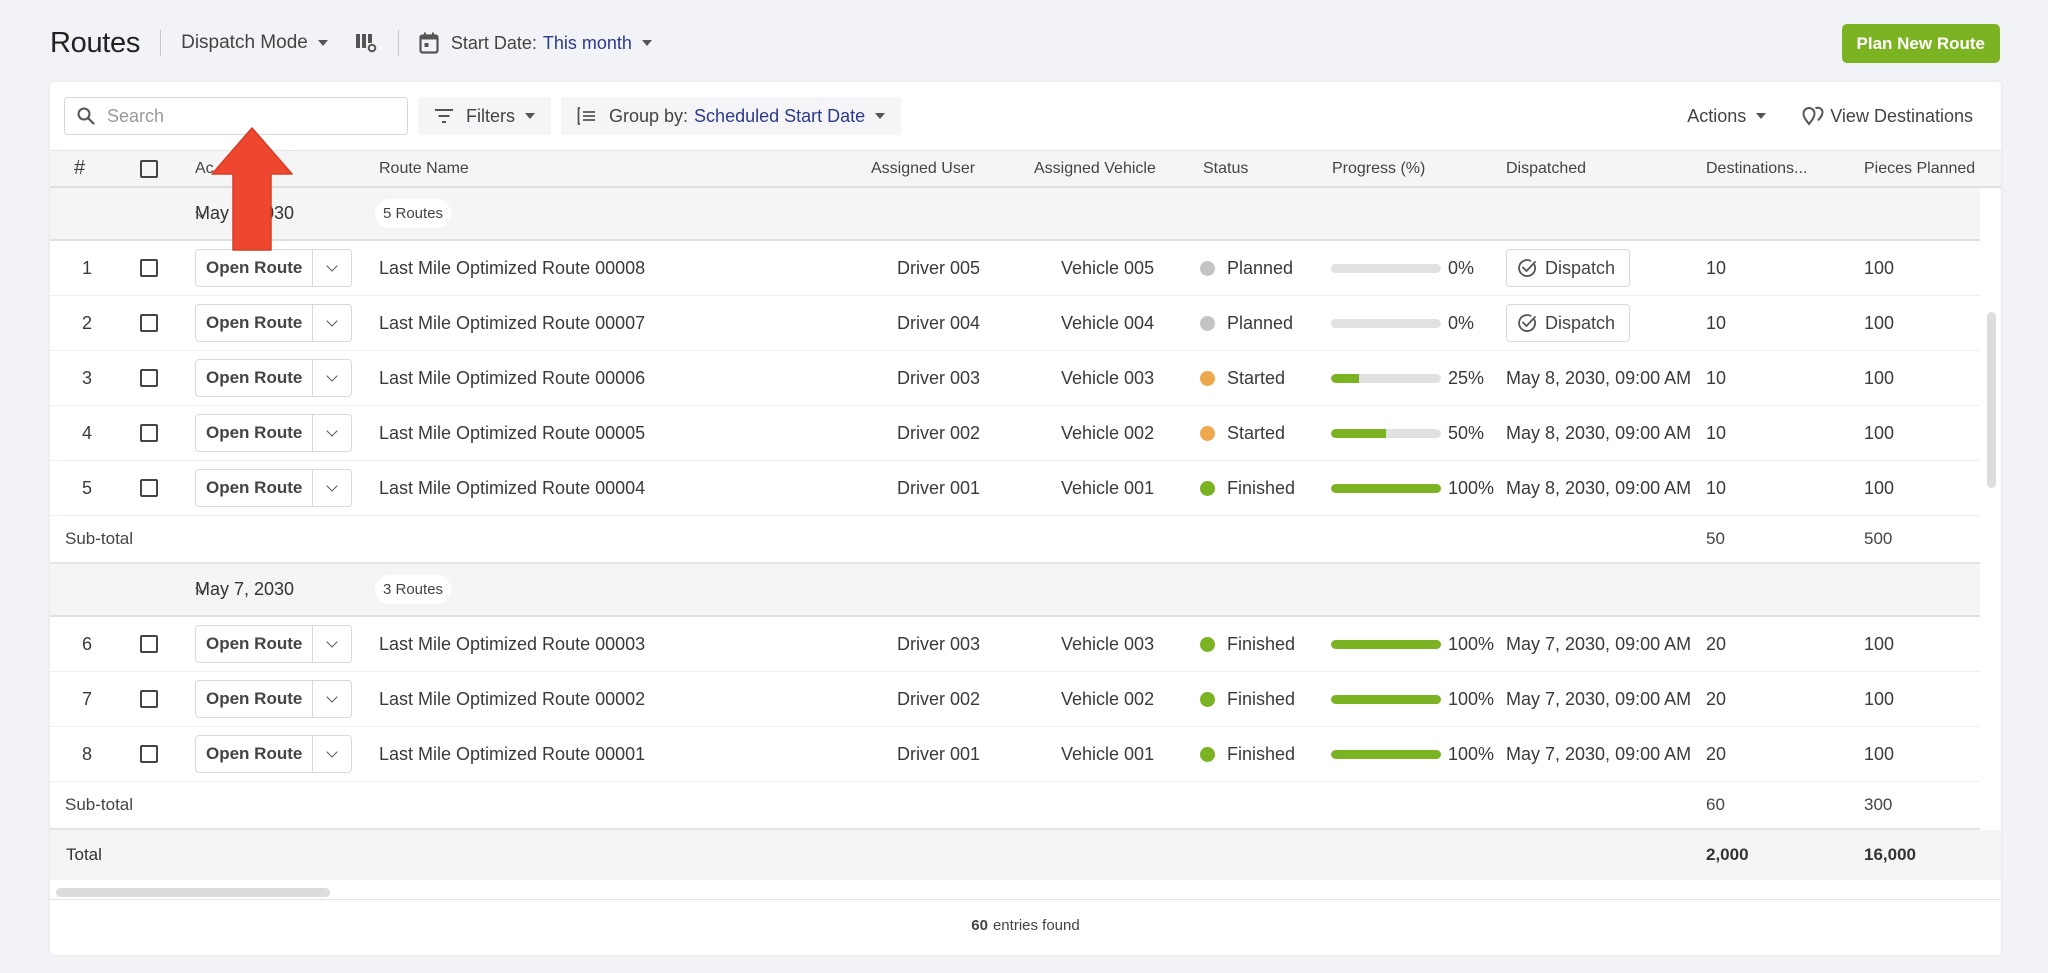 The image size is (2048, 973). Describe the element at coordinates (731, 116) in the screenshot. I see `group-by-button: Group by: Scheduled Start Date` at that location.